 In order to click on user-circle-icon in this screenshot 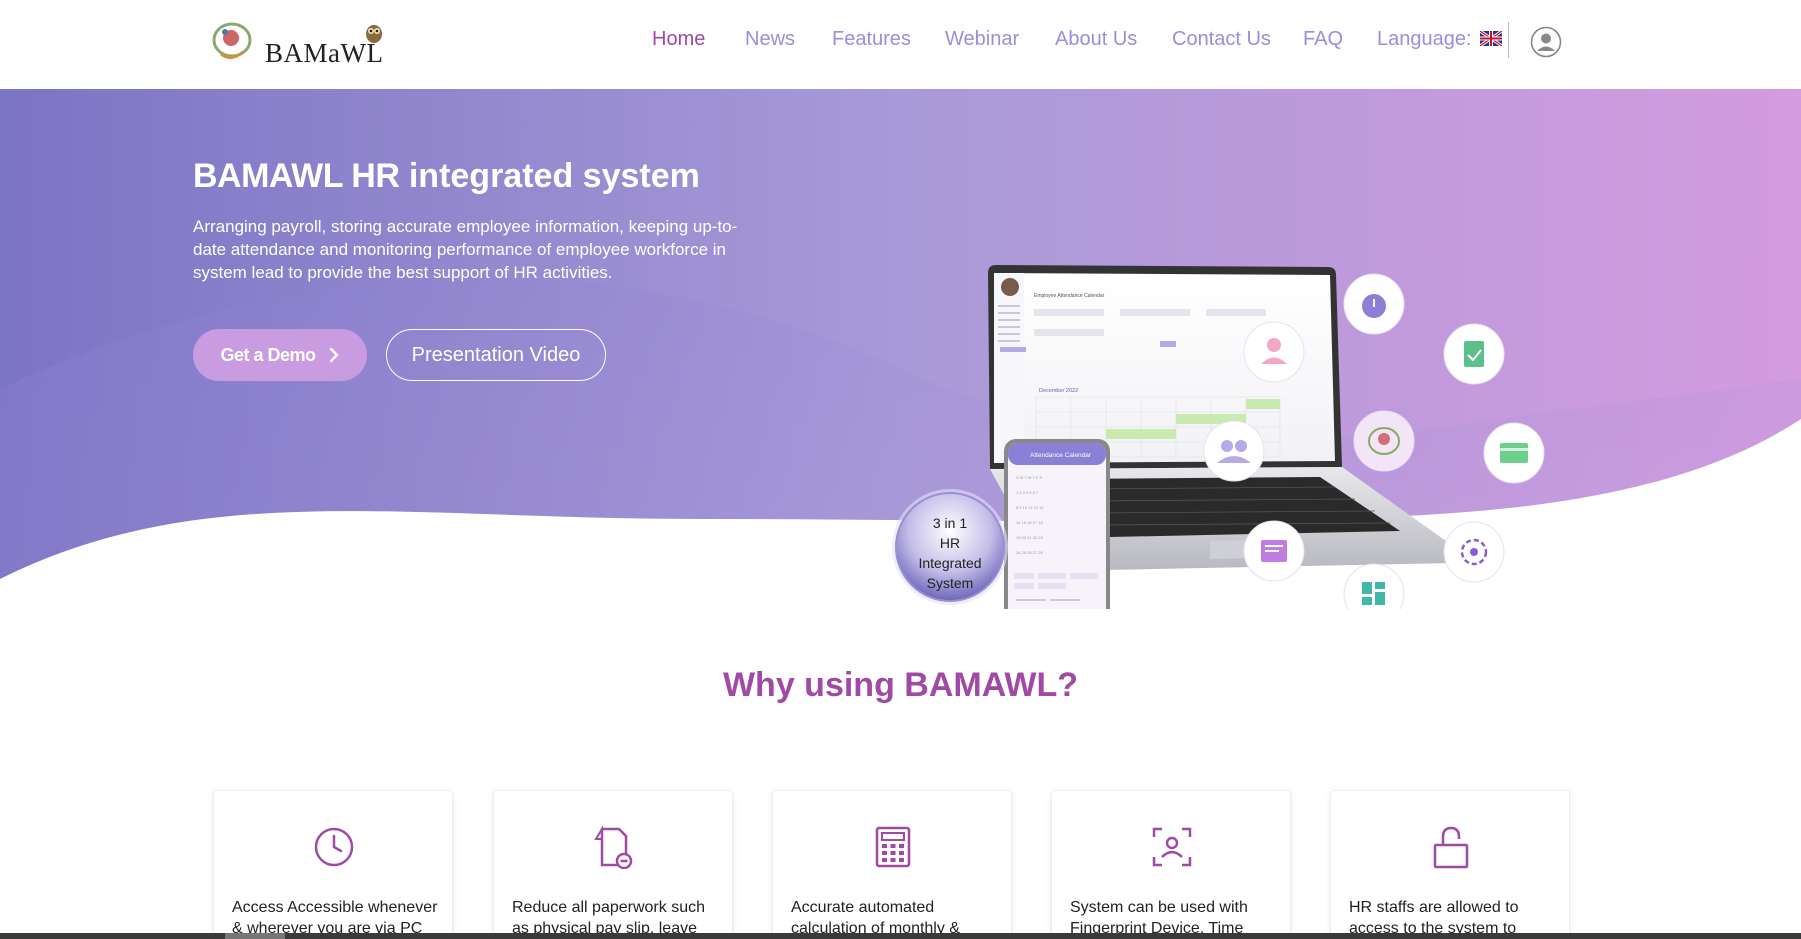, I will do `click(1546, 42)`.